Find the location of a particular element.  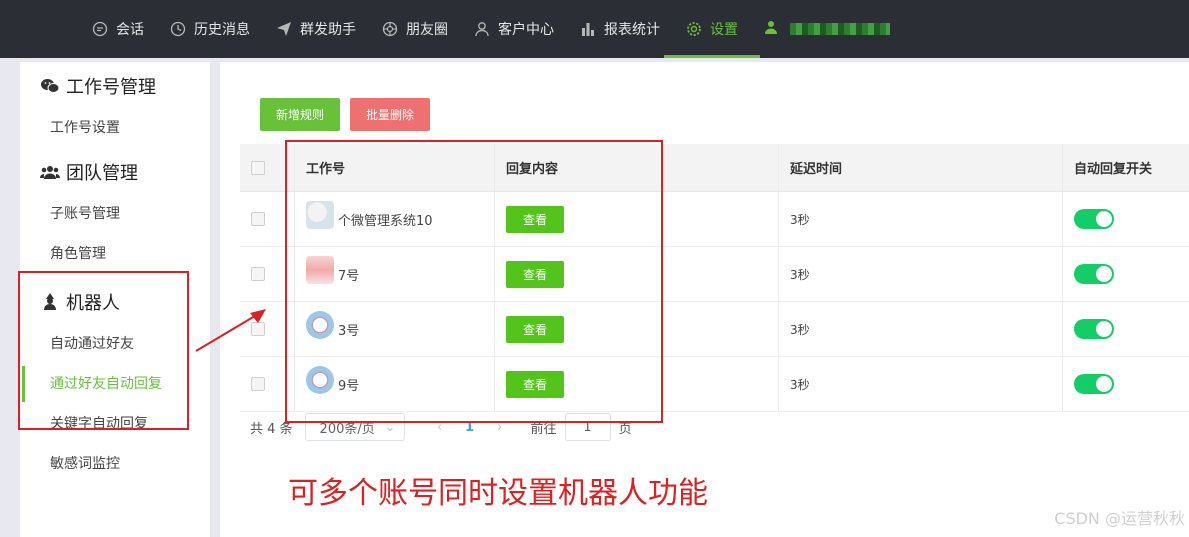

clock-icon is located at coordinates (178, 29).